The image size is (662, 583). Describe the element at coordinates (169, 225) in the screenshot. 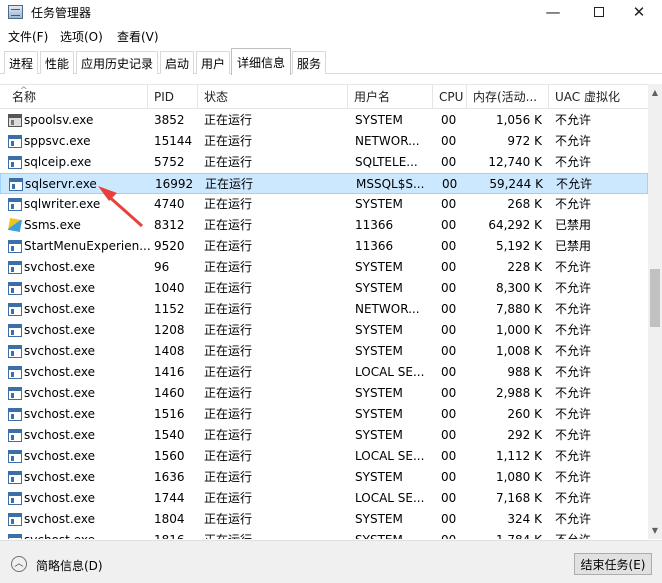

I see `process-pid: 8312` at that location.